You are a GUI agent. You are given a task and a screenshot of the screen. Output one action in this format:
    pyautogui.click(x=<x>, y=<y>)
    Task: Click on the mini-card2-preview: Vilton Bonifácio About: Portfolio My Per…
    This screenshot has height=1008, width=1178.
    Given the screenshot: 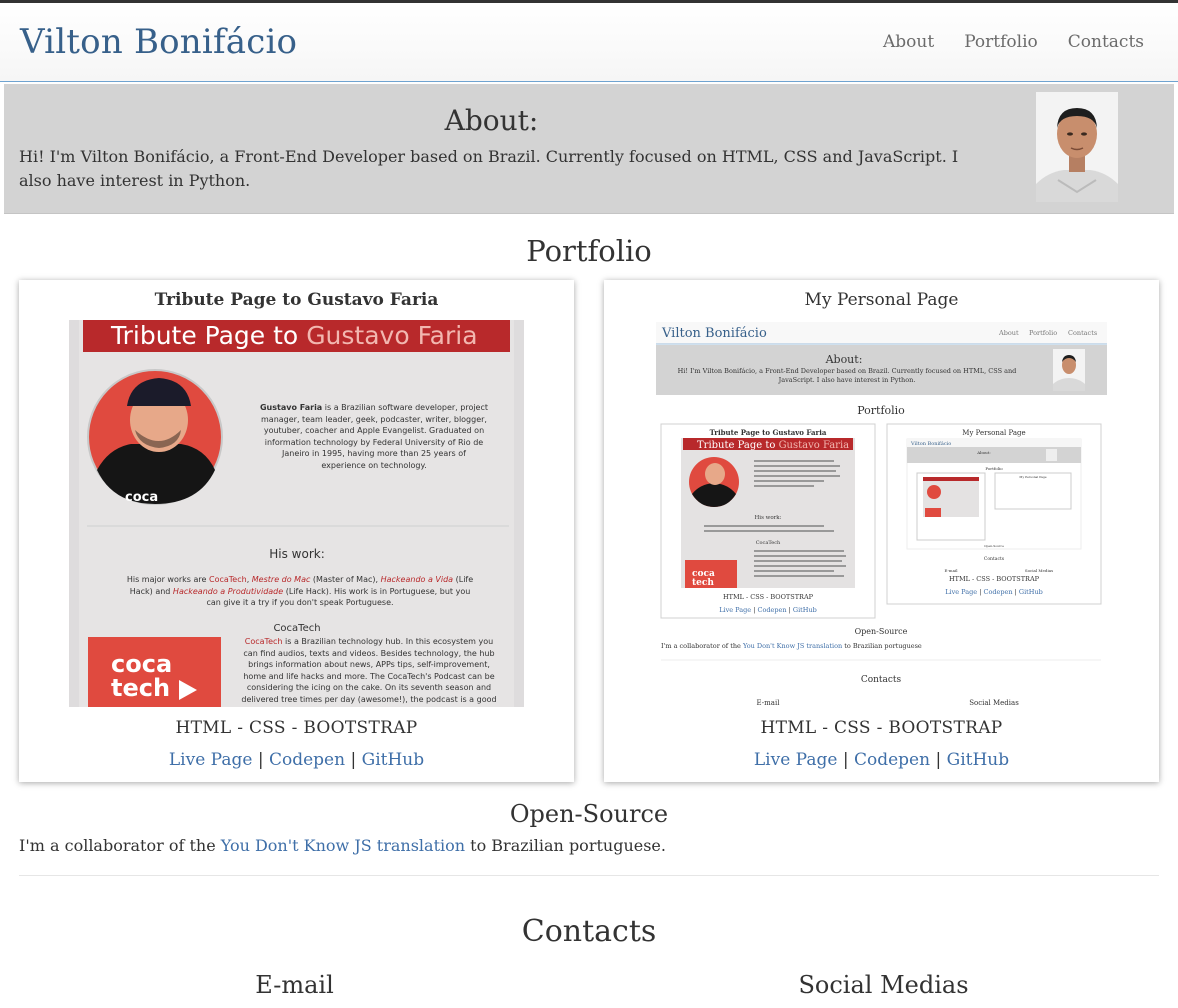 What is the action you would take?
    pyautogui.click(x=994, y=494)
    